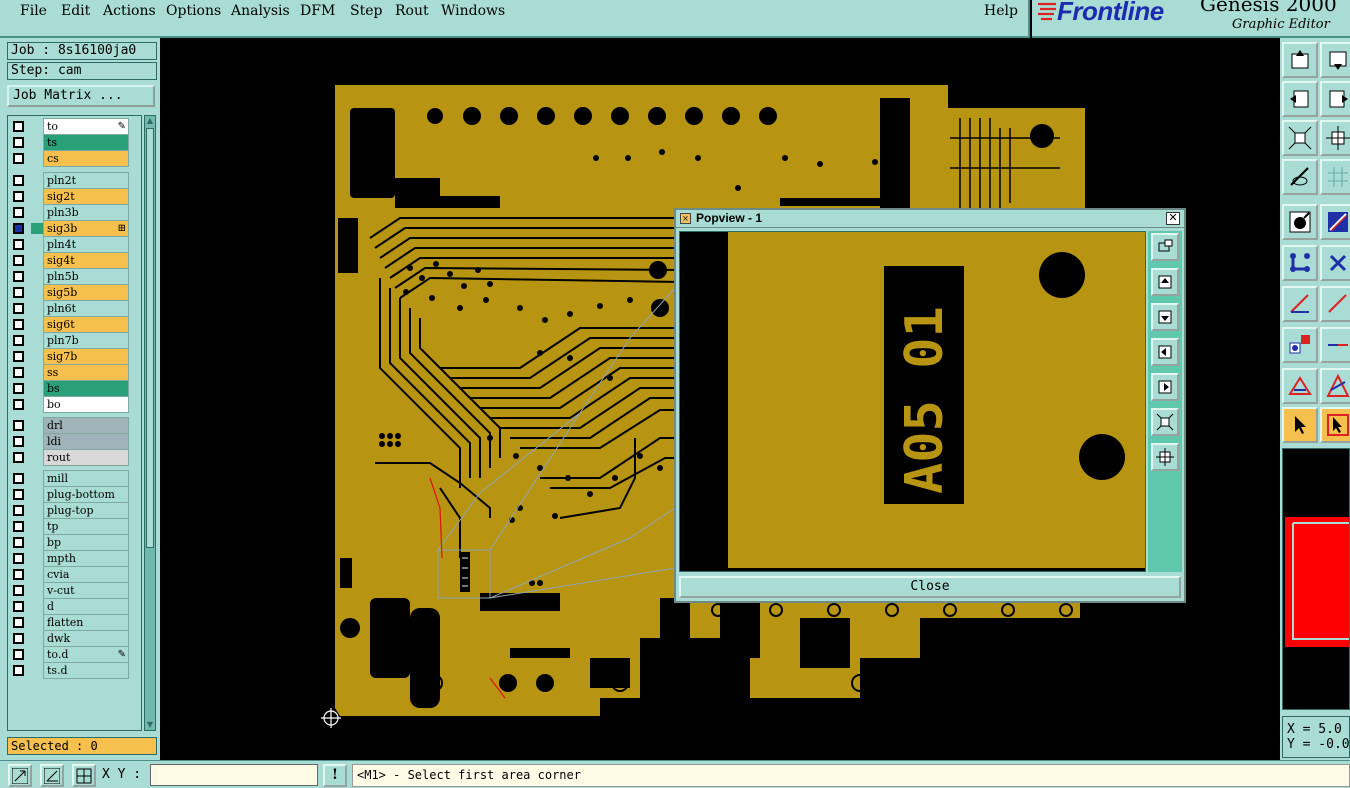  I want to click on layer-name: cs, so click(86, 158).